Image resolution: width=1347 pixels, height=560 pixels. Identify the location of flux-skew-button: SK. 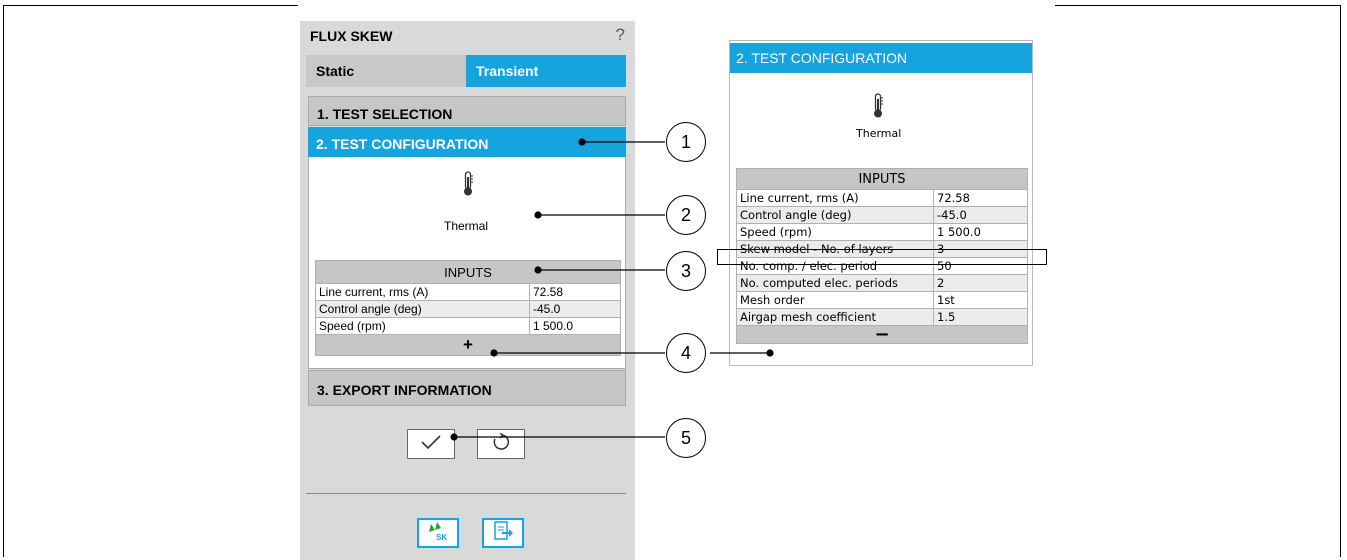
(438, 533).